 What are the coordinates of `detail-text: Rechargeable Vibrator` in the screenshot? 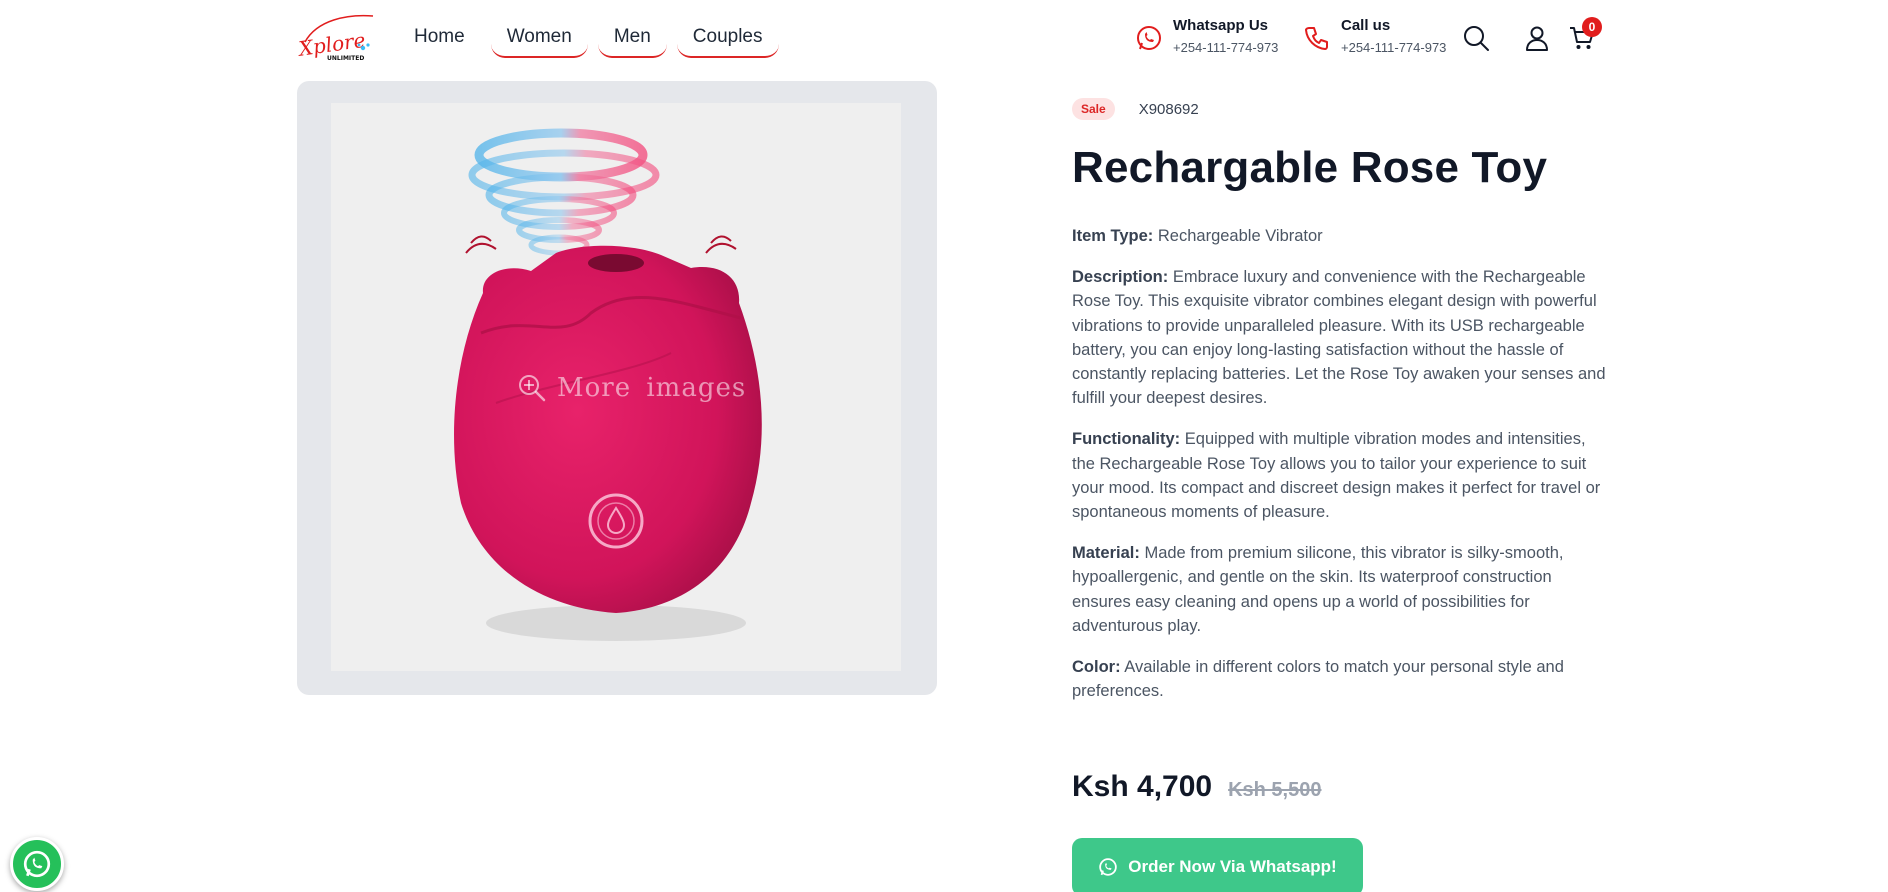 It's located at (1238, 236).